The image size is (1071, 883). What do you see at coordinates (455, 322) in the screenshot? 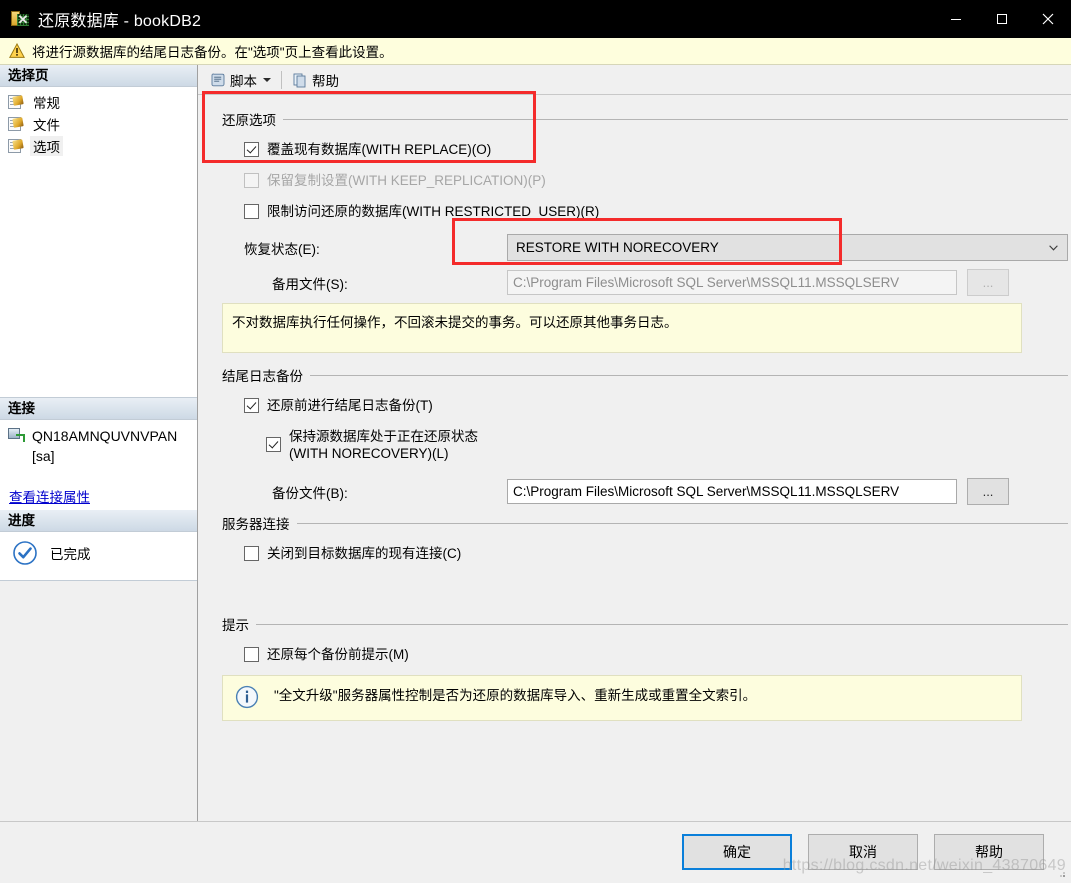
I see `recovery-state-description-text: 不对数据库执行任何操作，不回滚未提交的事务。可以还原其他事务日志。` at bounding box center [455, 322].